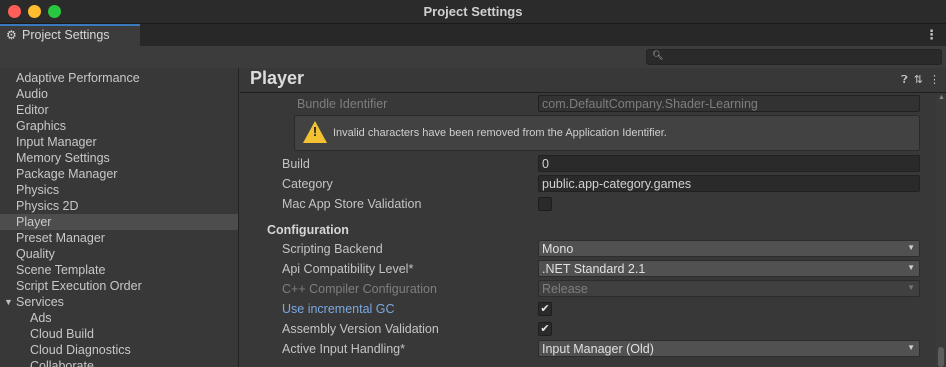 Image resolution: width=946 pixels, height=367 pixels. Describe the element at coordinates (40, 302) in the screenshot. I see `sidebar-item-label: Services` at that location.